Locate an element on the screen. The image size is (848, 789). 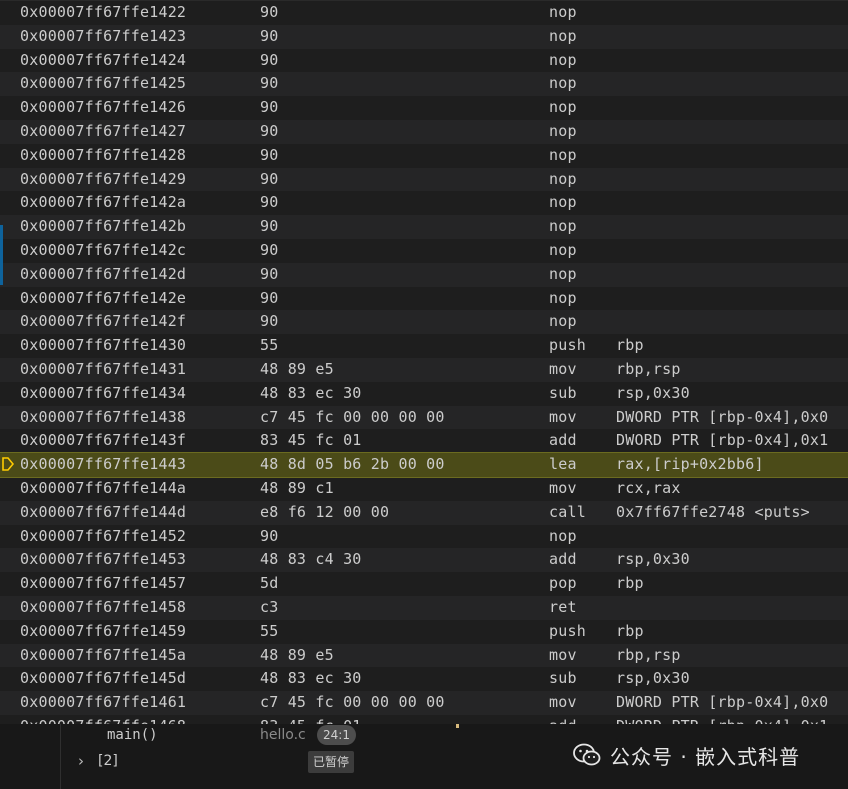
instruction-address: 0x00007ff67ffe1431 is located at coordinates (103, 368).